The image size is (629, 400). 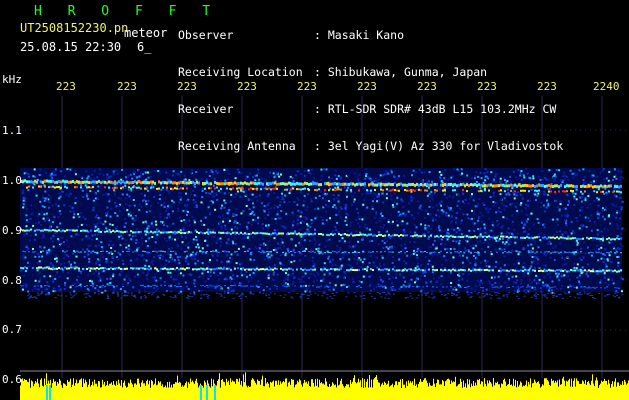 What do you see at coordinates (55, 390) in the screenshot?
I see `level-bar` at bounding box center [55, 390].